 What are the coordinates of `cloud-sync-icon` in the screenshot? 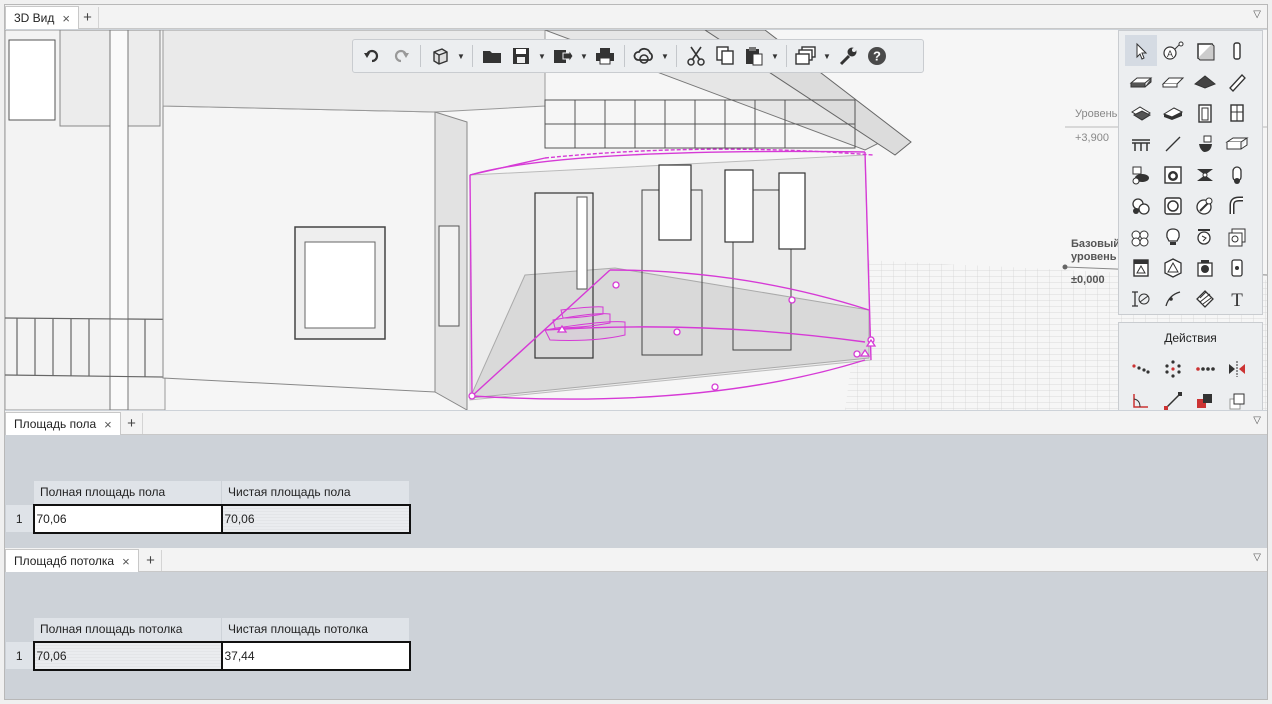 It's located at (644, 56).